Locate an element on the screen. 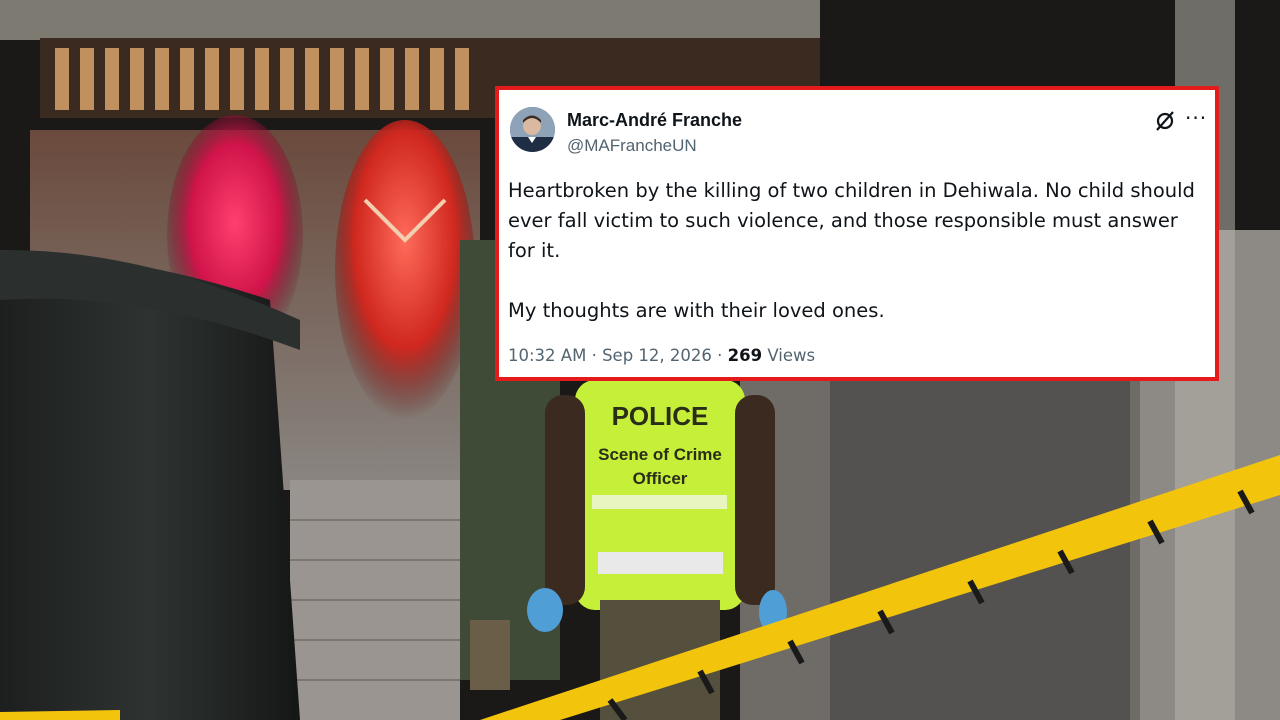 The width and height of the screenshot is (1280, 720). author-handle: @MAFrancheUN is located at coordinates (632, 146).